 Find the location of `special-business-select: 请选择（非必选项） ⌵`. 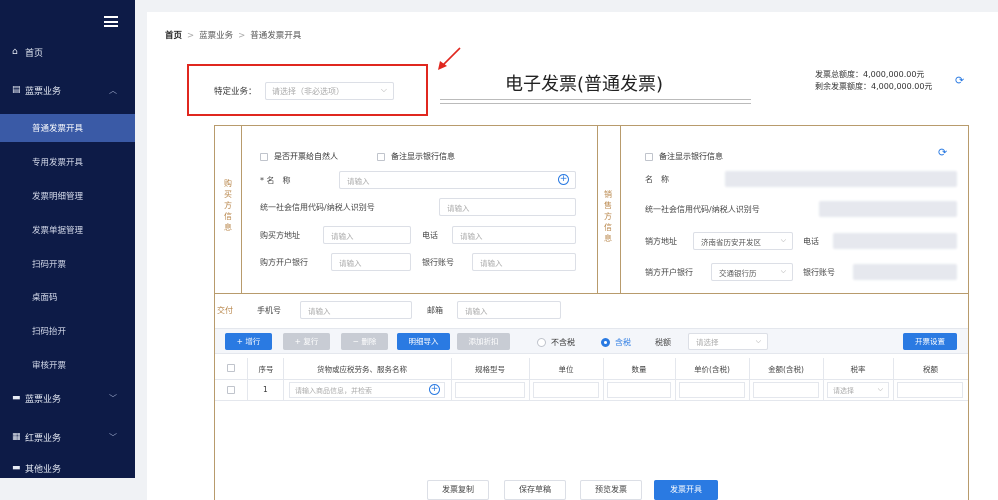

special-business-select: 请选择（非必选项） ⌵ is located at coordinates (329, 91).